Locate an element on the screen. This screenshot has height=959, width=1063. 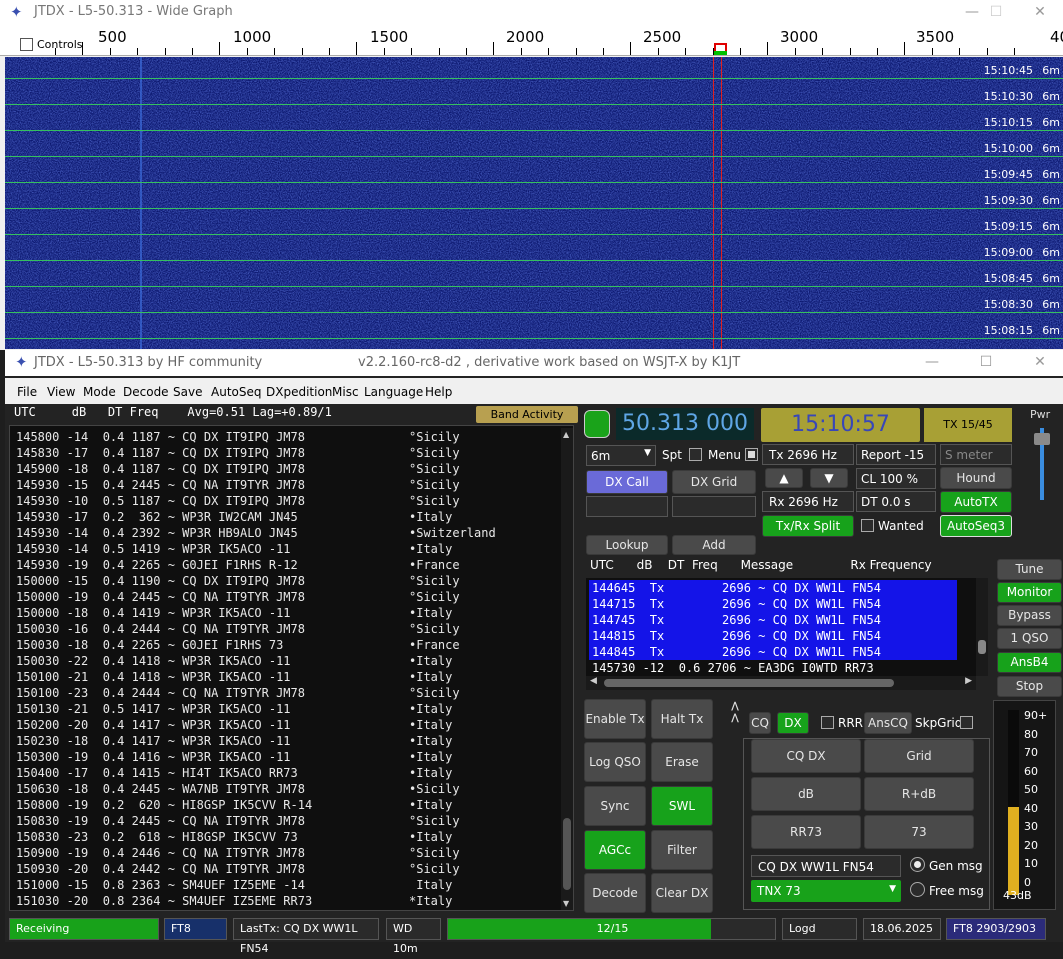
tnx-select: TNX 73 ▼ is located at coordinates (826, 891).